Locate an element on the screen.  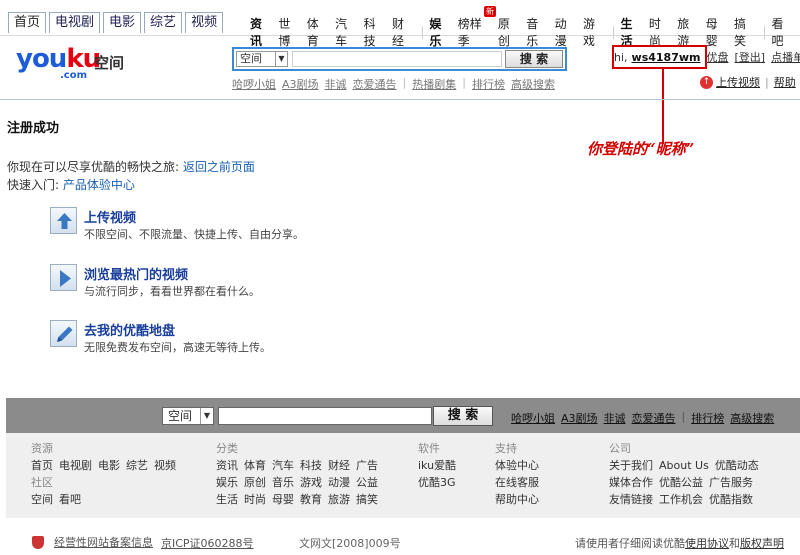
footer-link: 首页 is located at coordinates (42, 465).